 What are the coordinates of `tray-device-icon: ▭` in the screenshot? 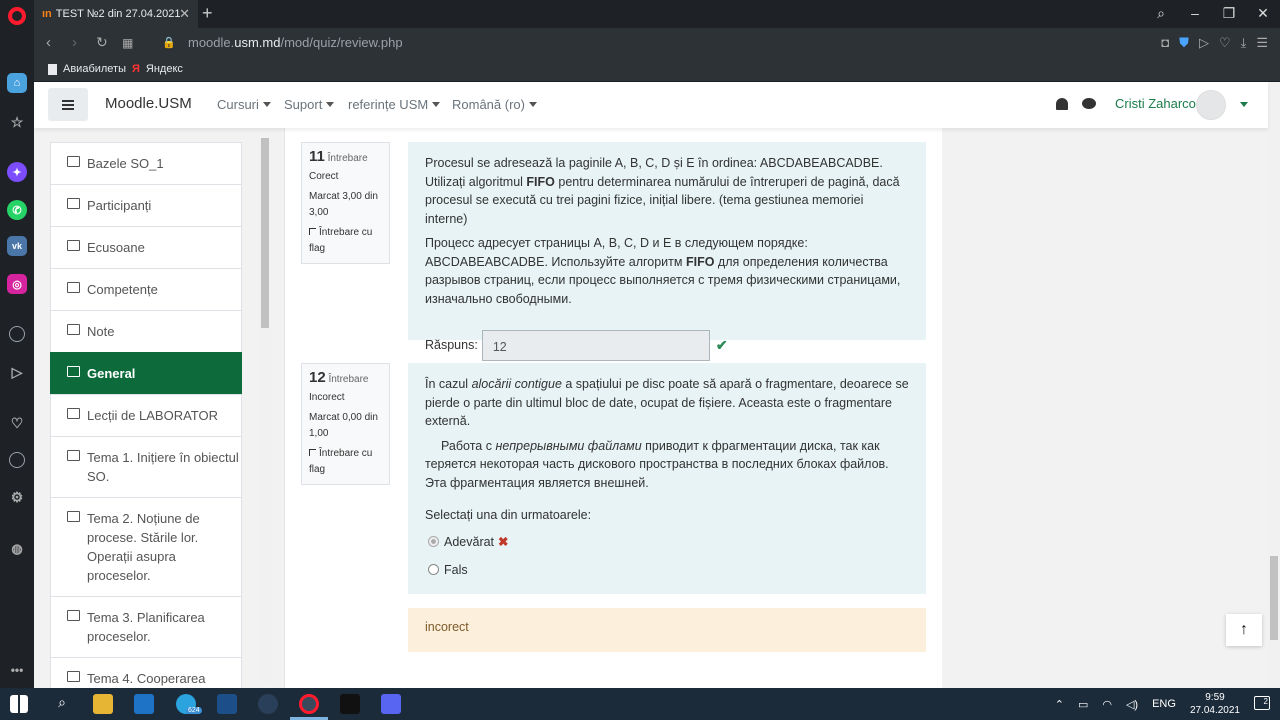 It's located at (1083, 704).